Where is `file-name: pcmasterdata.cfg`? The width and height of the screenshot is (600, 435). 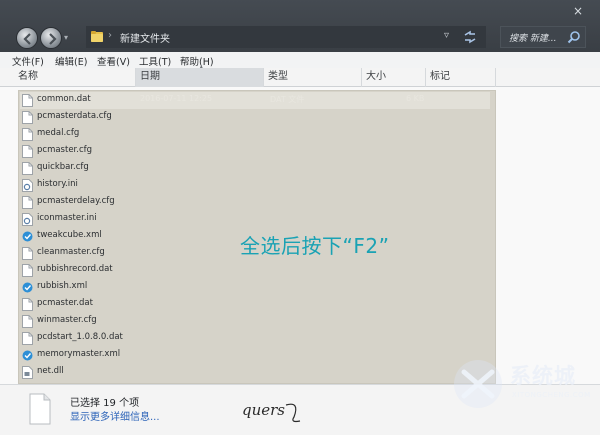 file-name: pcmasterdata.cfg is located at coordinates (74, 116).